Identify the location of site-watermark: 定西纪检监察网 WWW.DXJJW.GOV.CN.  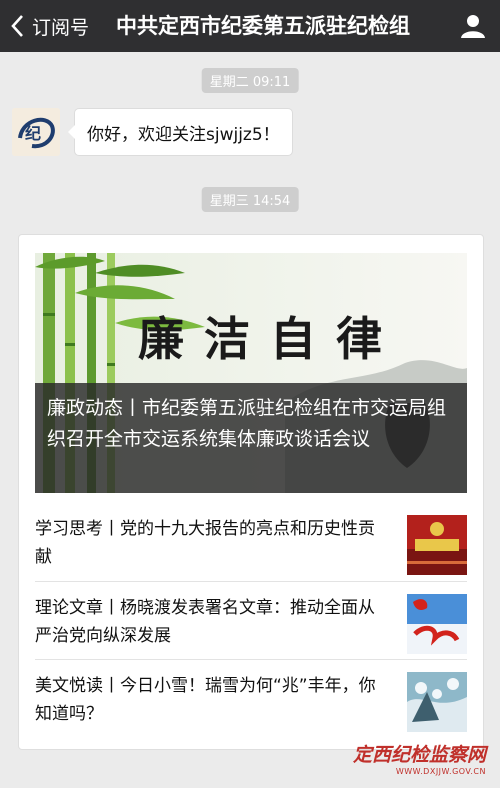
(419, 758).